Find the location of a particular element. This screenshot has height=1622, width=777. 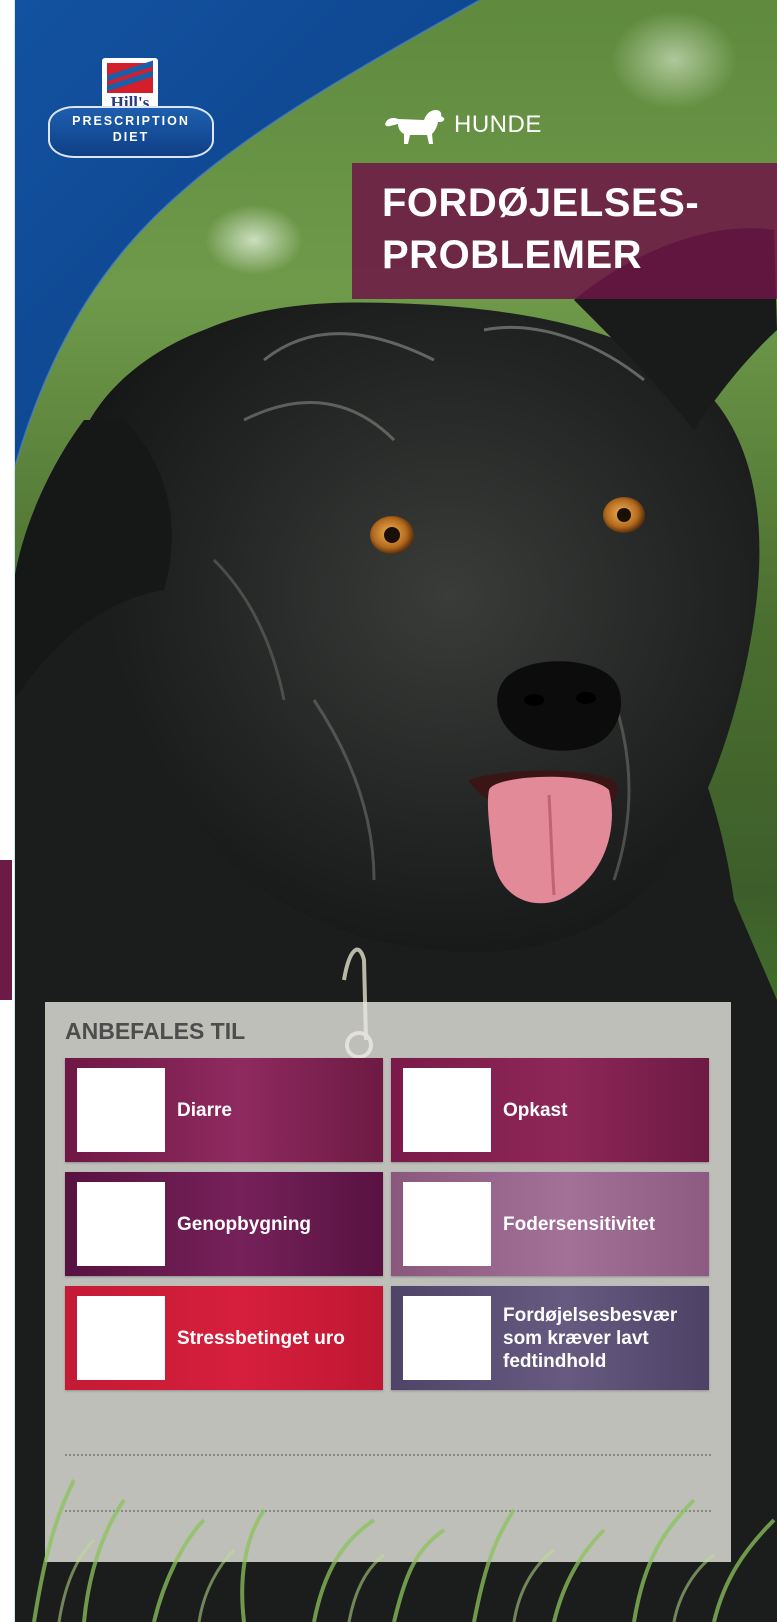

indication-label: Fodersensitivitet is located at coordinates (579, 1224).